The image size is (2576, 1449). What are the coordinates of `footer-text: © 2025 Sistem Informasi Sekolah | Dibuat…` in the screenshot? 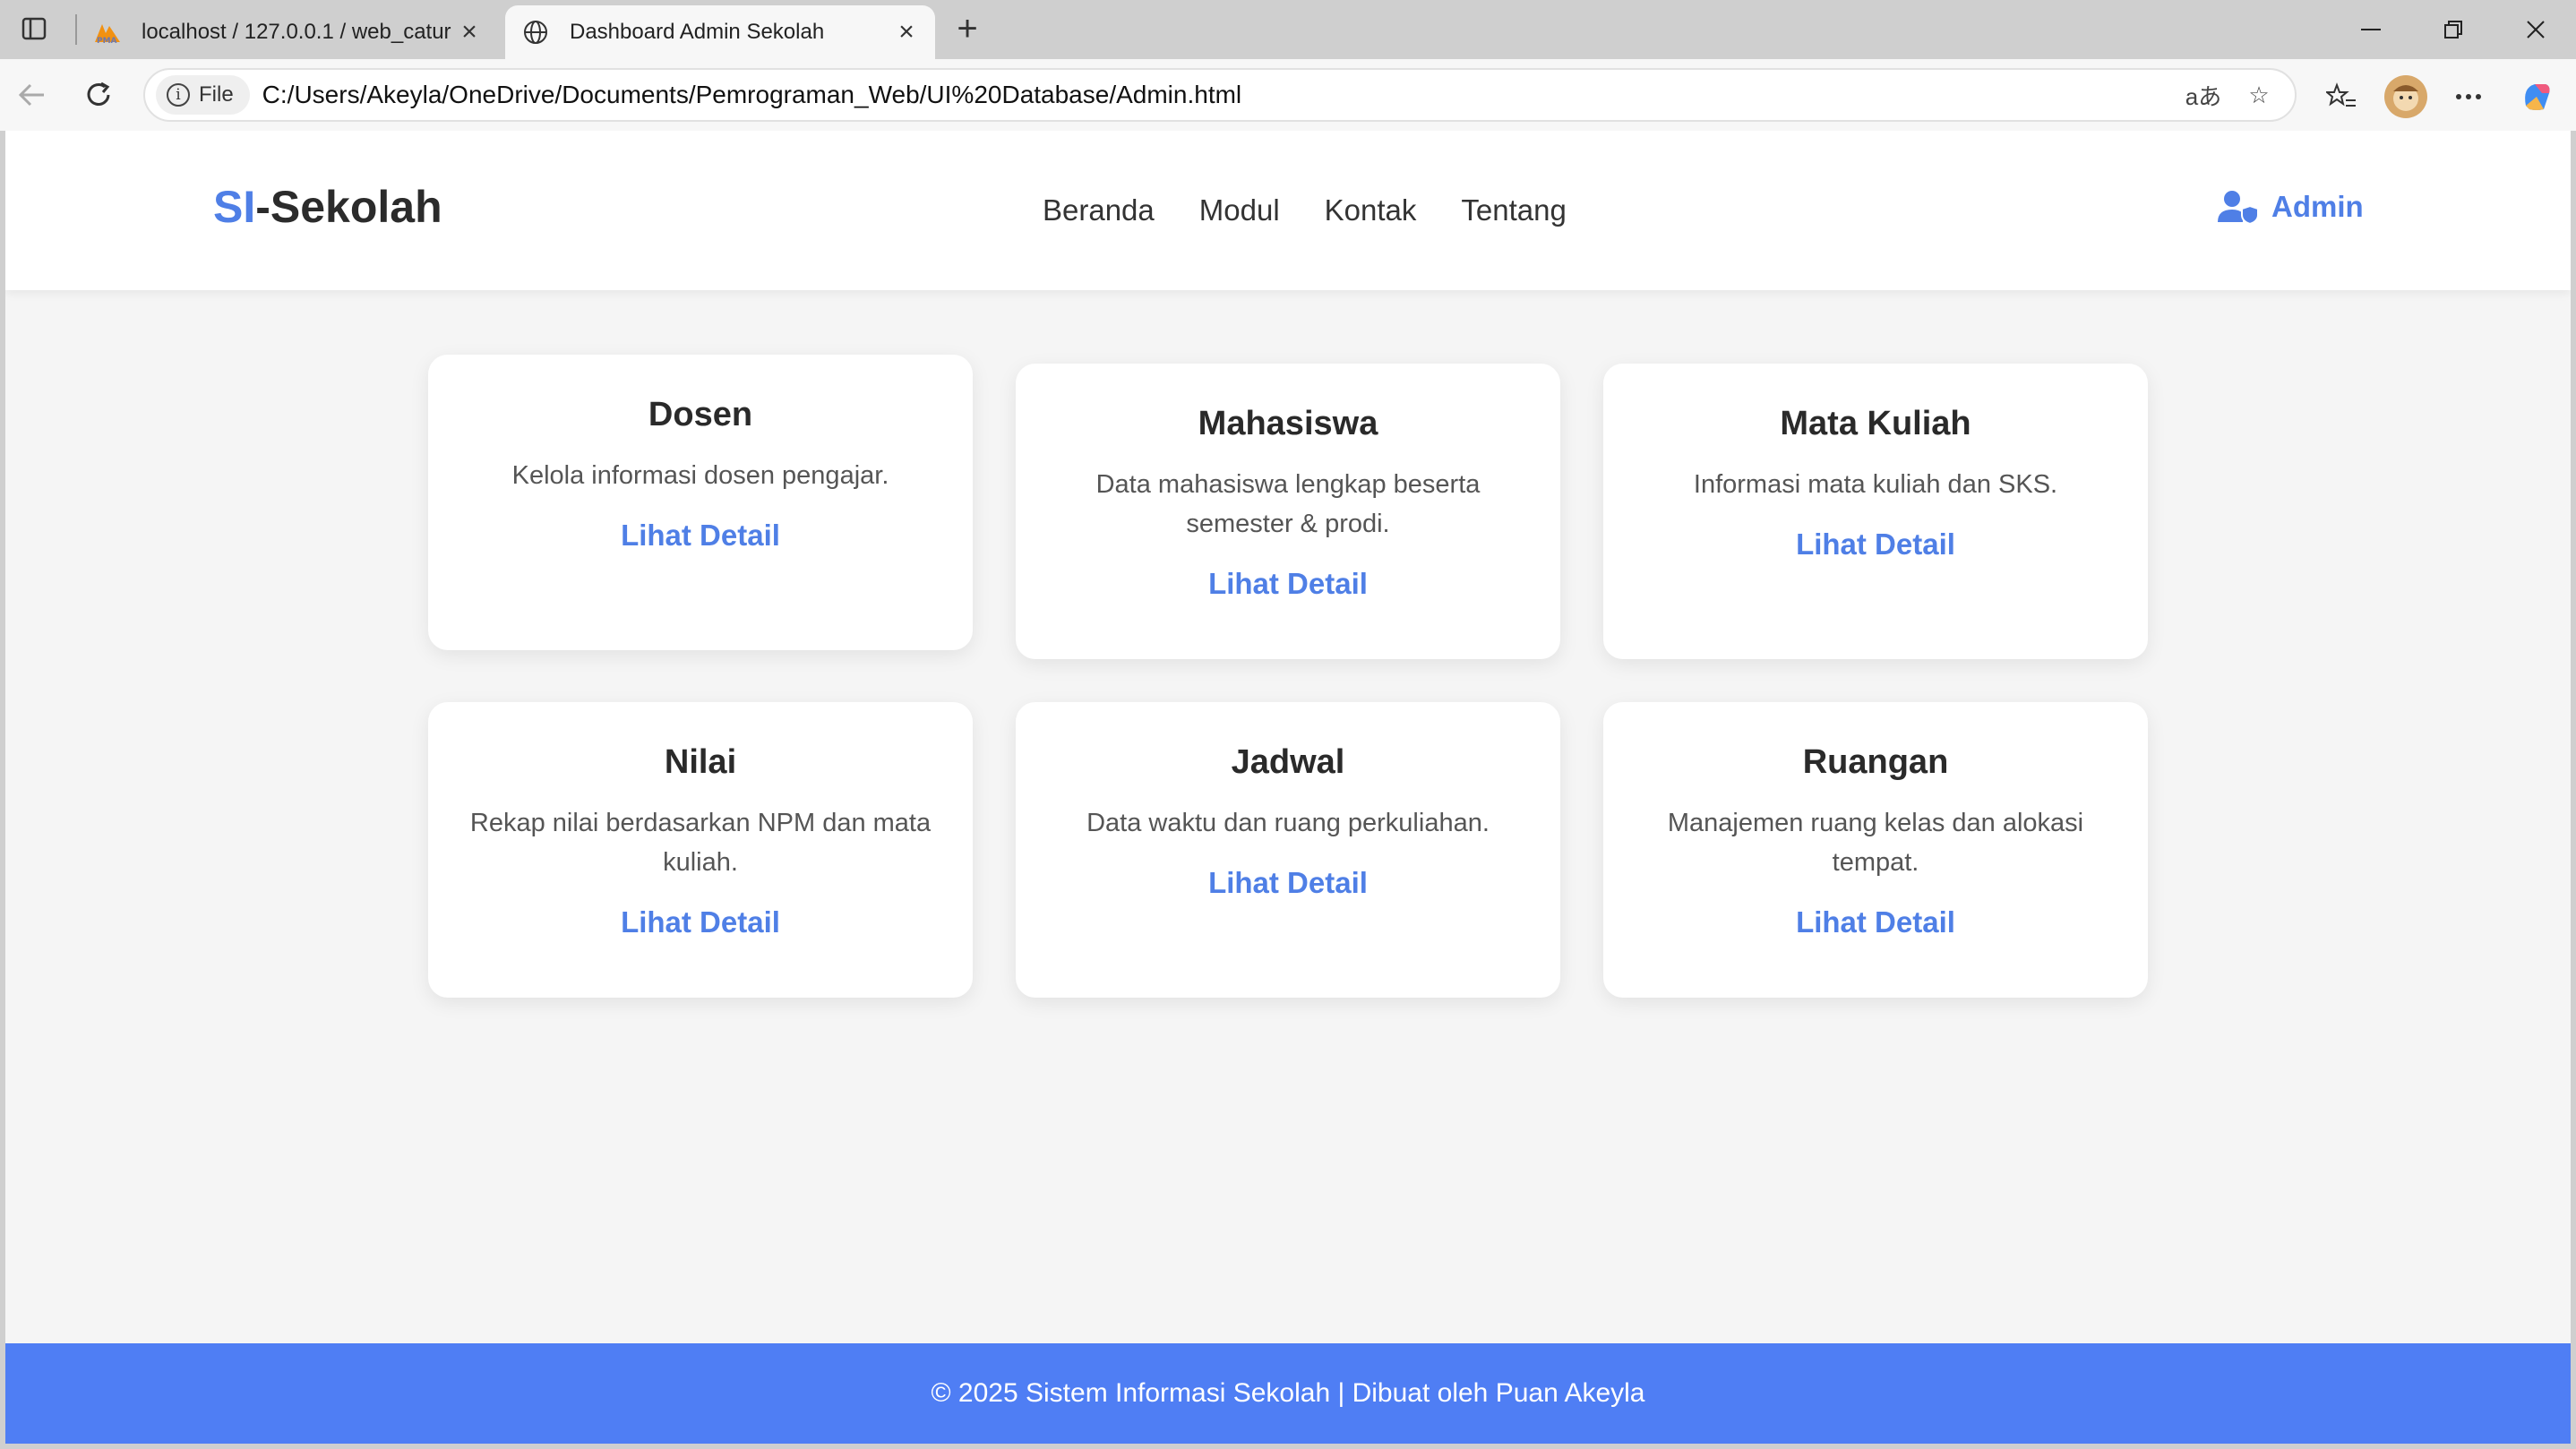 It's located at (1288, 1393).